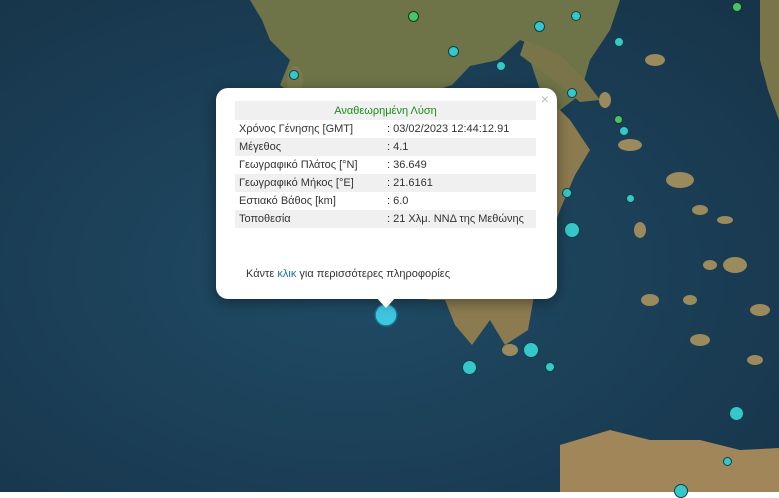 Image resolution: width=779 pixels, height=498 pixels. Describe the element at coordinates (459, 147) in the screenshot. I see `magnitude-value: : 4.1` at that location.